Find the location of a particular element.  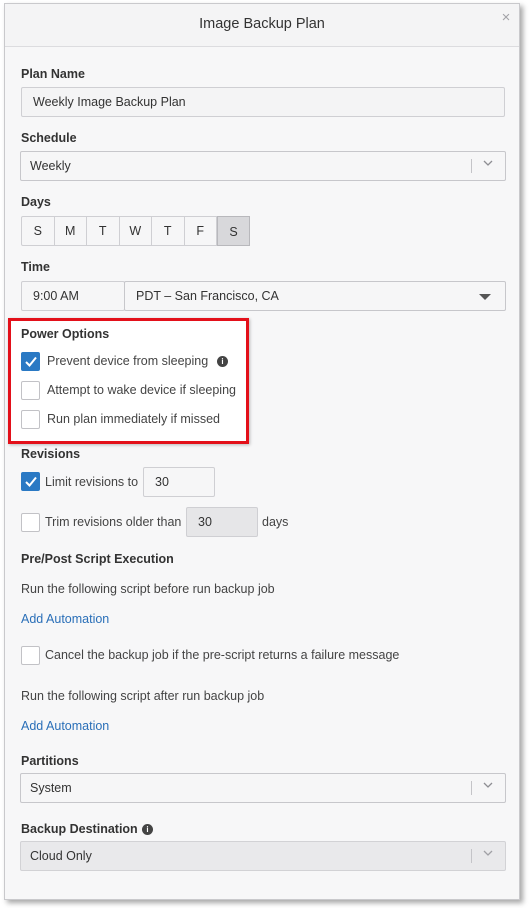

dialog-header: Image Backup Plan × is located at coordinates (262, 25).